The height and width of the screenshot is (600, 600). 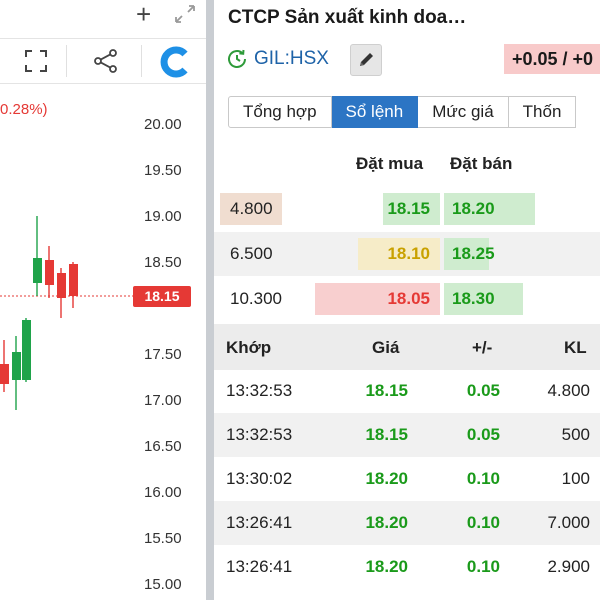 I want to click on bid-price: 18.10, so click(x=377, y=254).